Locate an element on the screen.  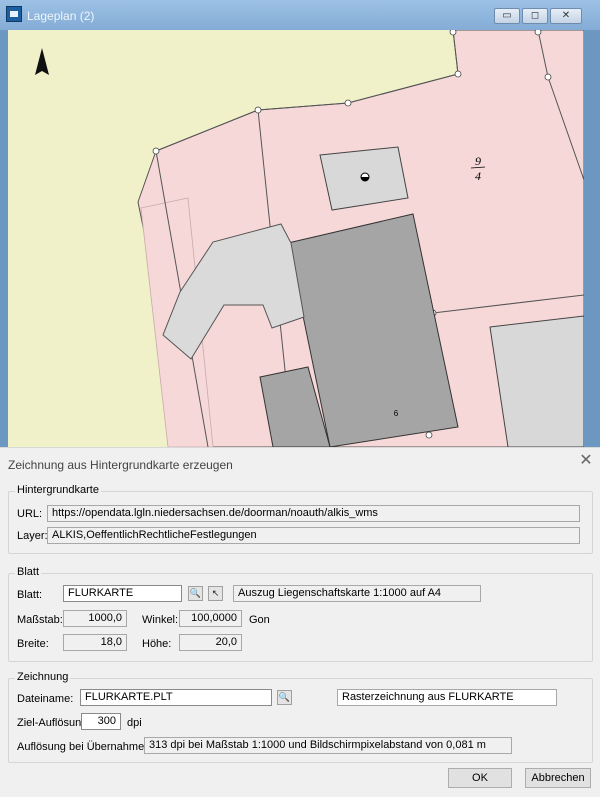
cancel-button: Abbrechen is located at coordinates (558, 778).